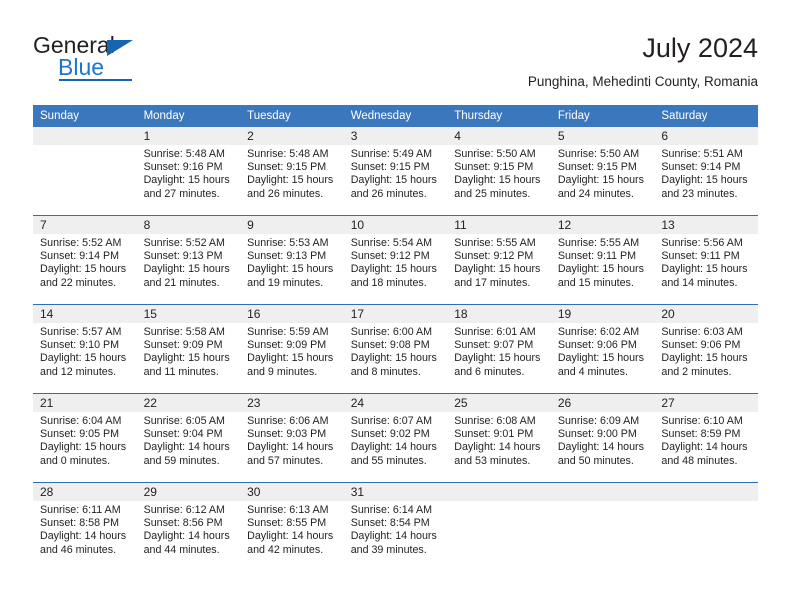 The image size is (792, 612). What do you see at coordinates (395, 136) in the screenshot?
I see `day-number: 3` at bounding box center [395, 136].